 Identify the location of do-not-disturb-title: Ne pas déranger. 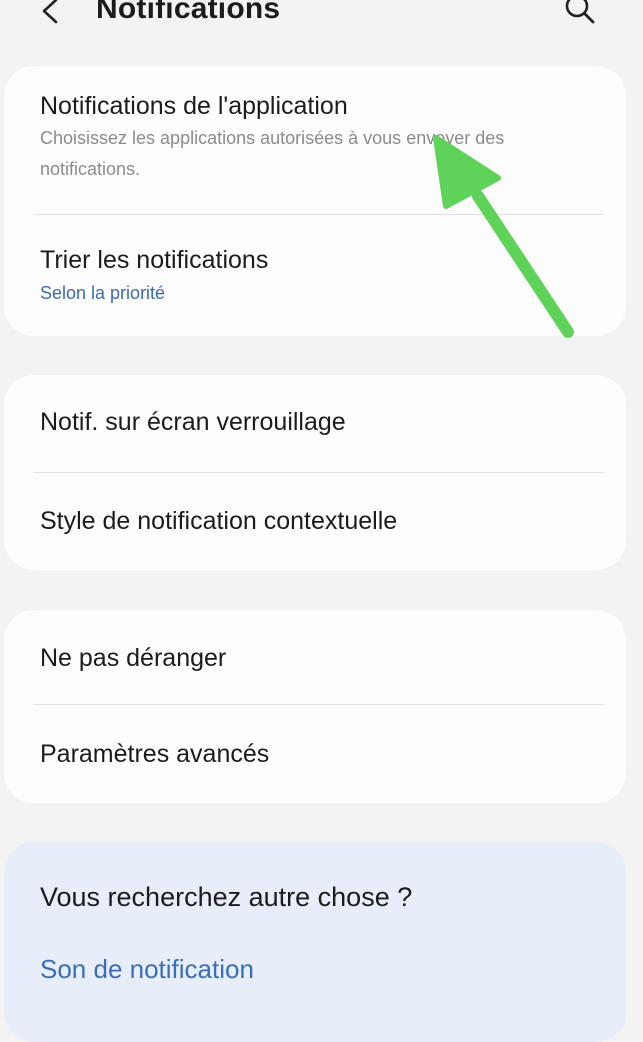
(133, 658).